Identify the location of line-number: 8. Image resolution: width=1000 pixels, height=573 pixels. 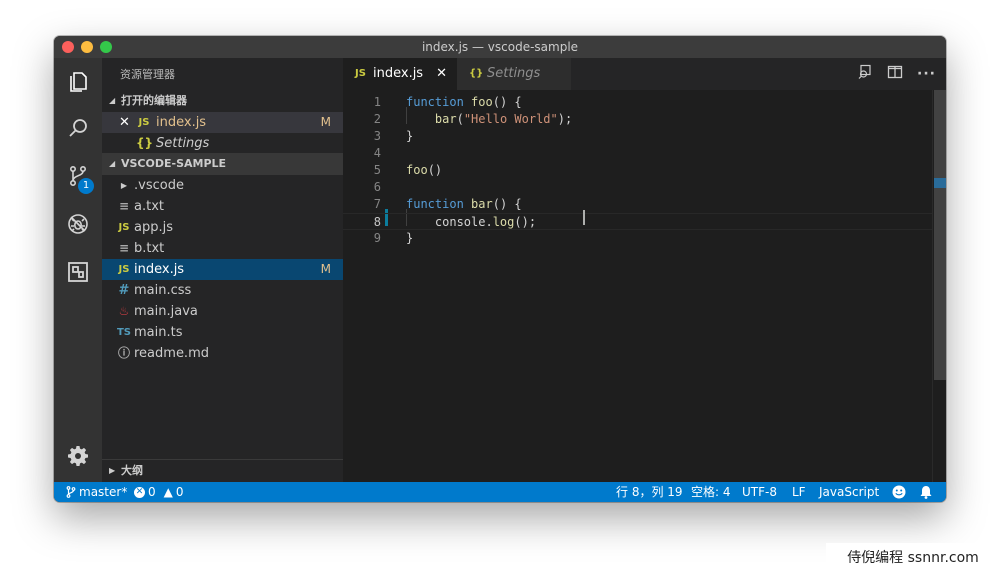
(377, 222).